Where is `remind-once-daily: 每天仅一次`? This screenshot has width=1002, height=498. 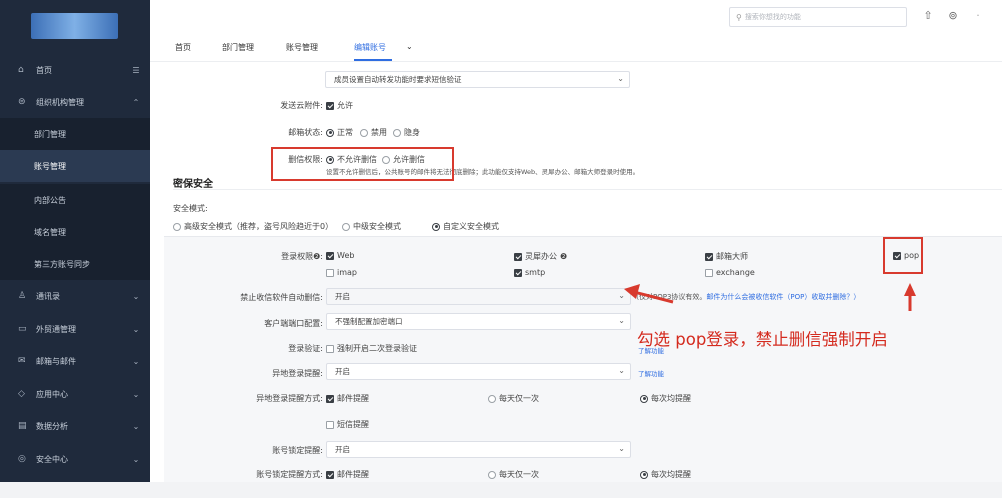
remind-once-daily: 每天仅一次 is located at coordinates (513, 398).